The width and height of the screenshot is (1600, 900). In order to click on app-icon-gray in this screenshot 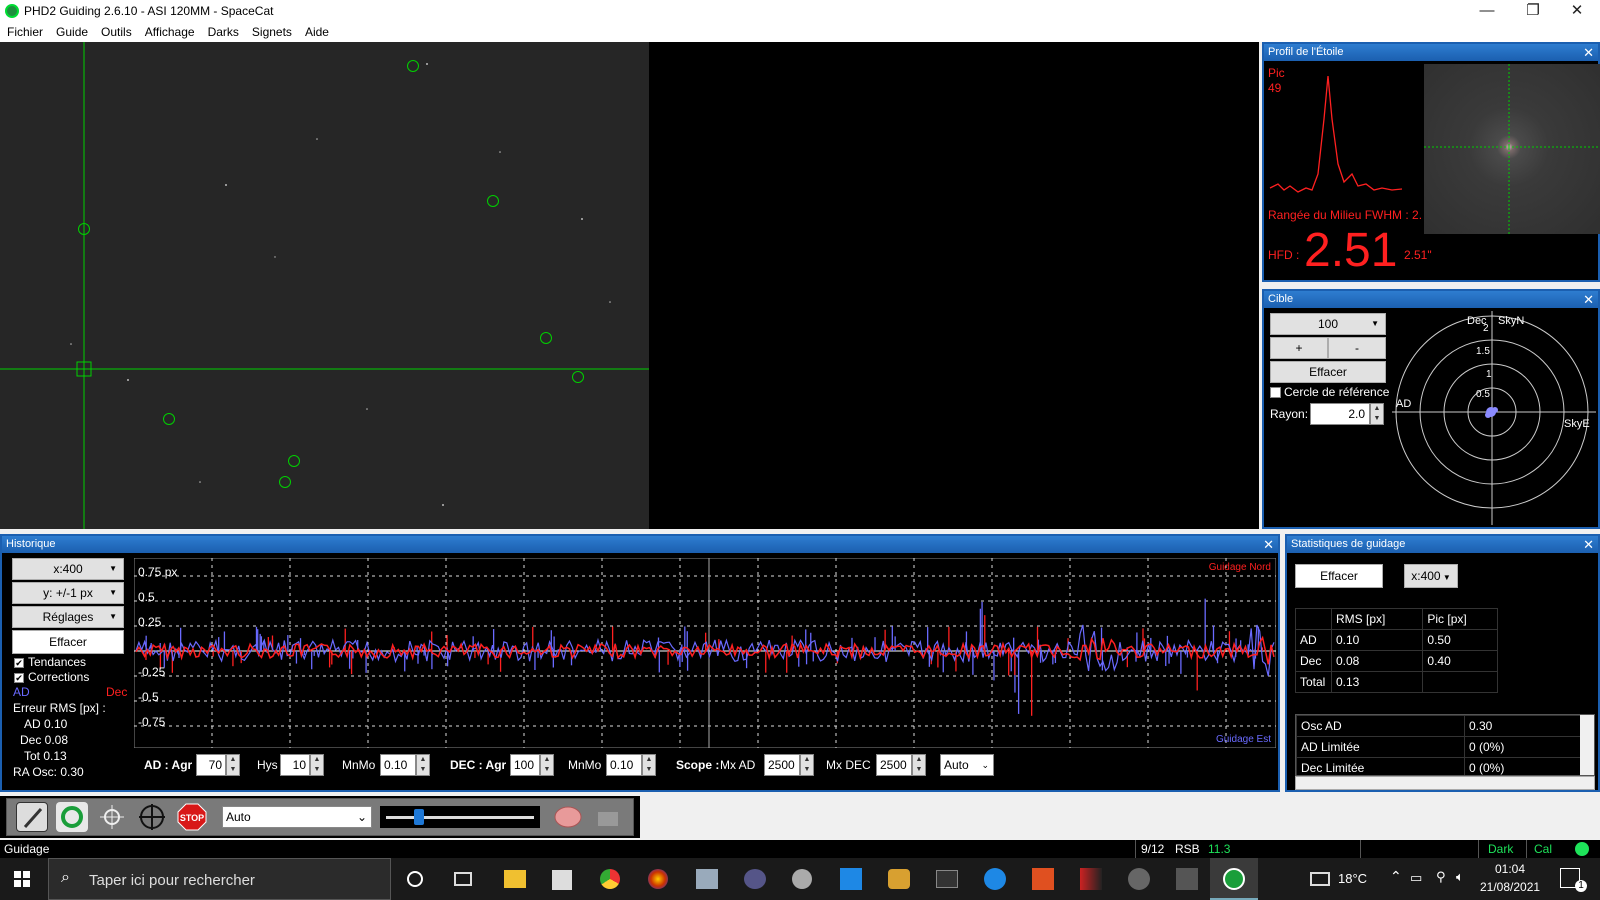, I will do `click(1139, 879)`.